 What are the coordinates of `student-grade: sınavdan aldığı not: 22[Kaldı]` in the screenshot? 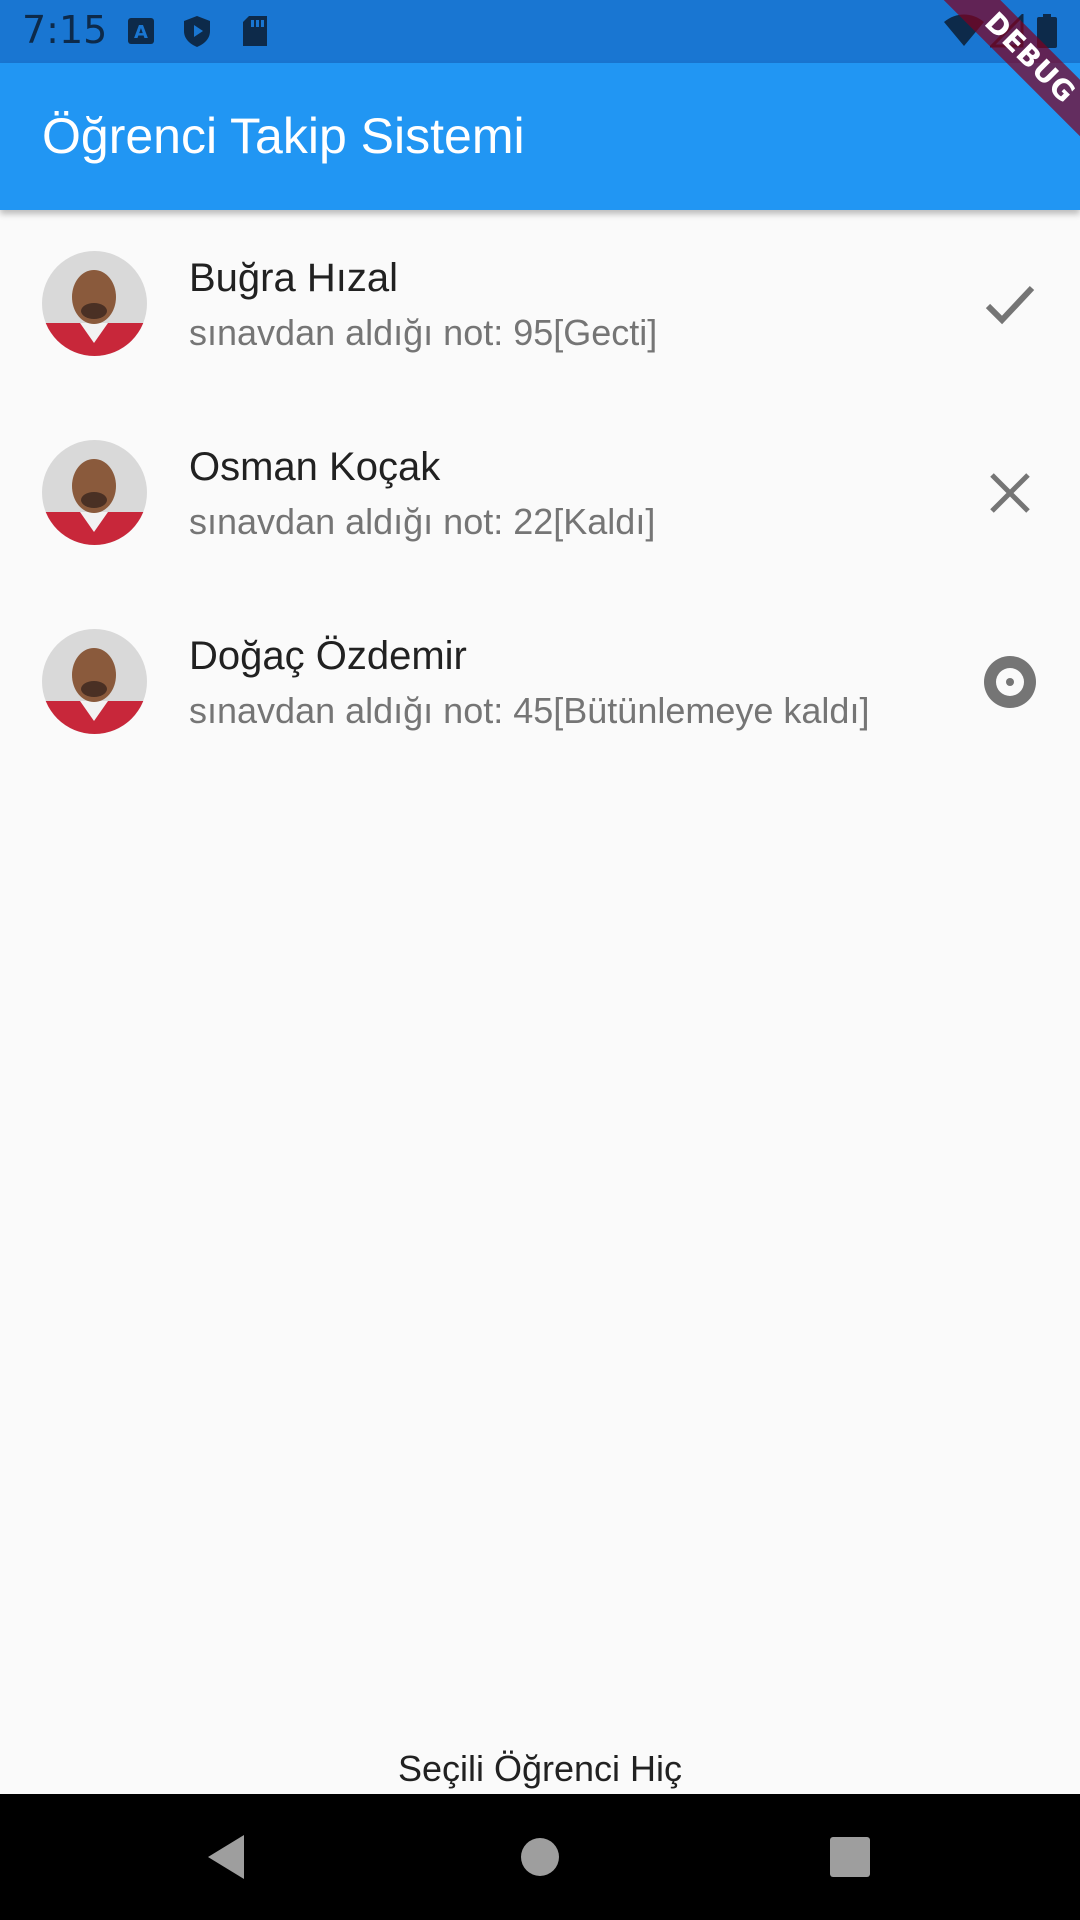 It's located at (422, 521).